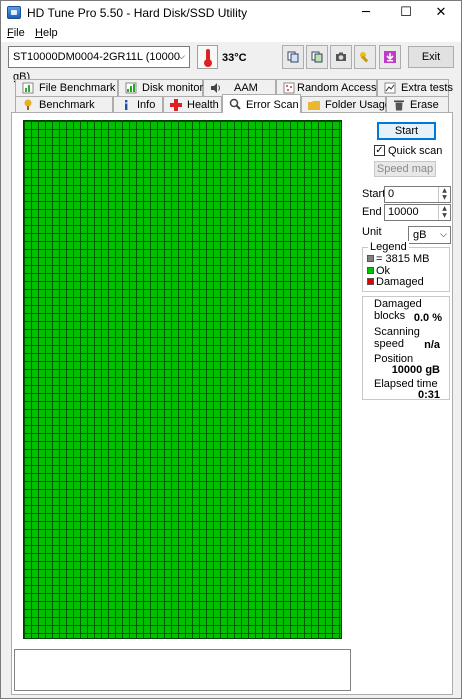  What do you see at coordinates (176, 105) in the screenshot?
I see `health-cross-icon` at bounding box center [176, 105].